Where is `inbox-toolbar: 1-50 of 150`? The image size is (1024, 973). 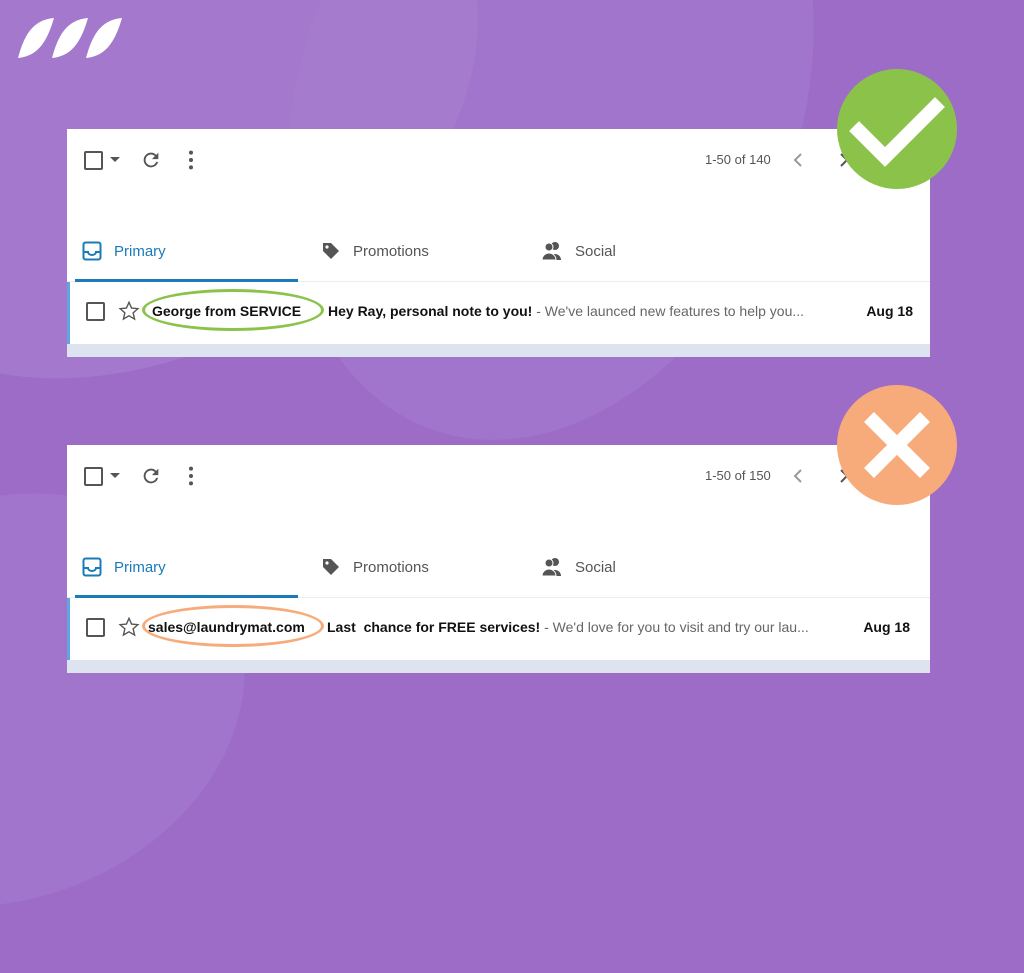 inbox-toolbar: 1-50 of 150 is located at coordinates (498, 475).